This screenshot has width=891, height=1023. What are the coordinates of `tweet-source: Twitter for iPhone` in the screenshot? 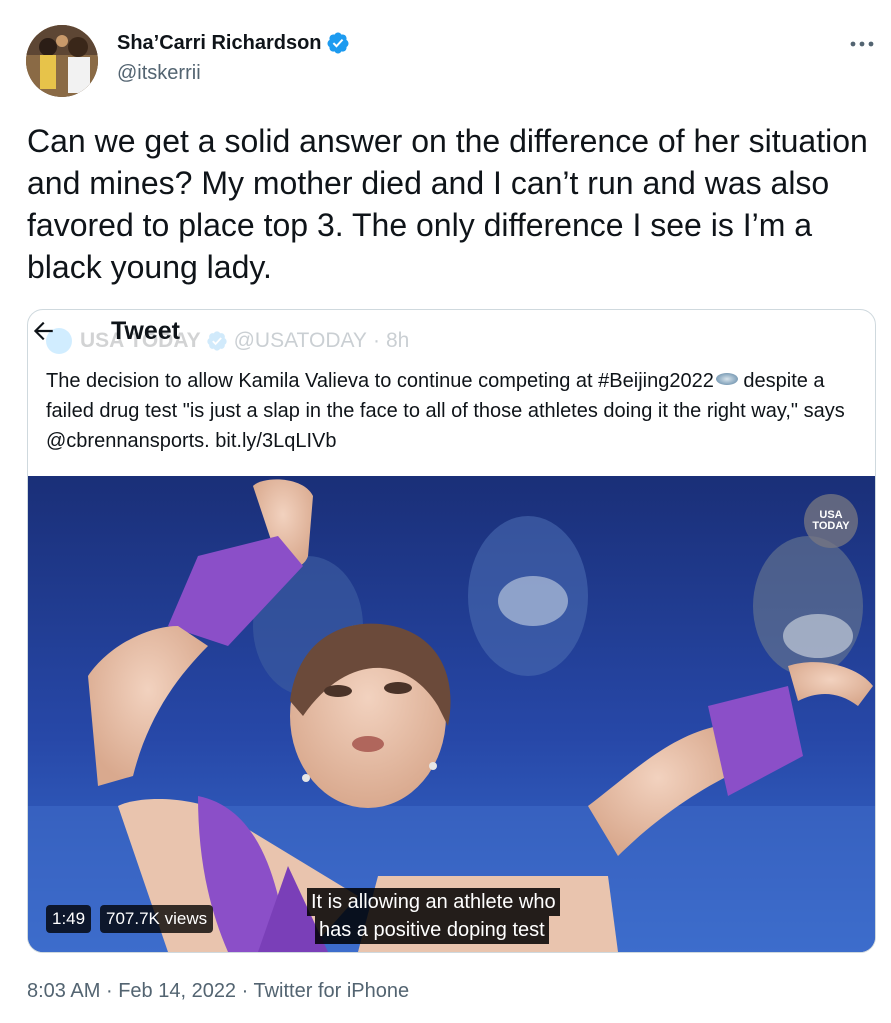 It's located at (332, 991).